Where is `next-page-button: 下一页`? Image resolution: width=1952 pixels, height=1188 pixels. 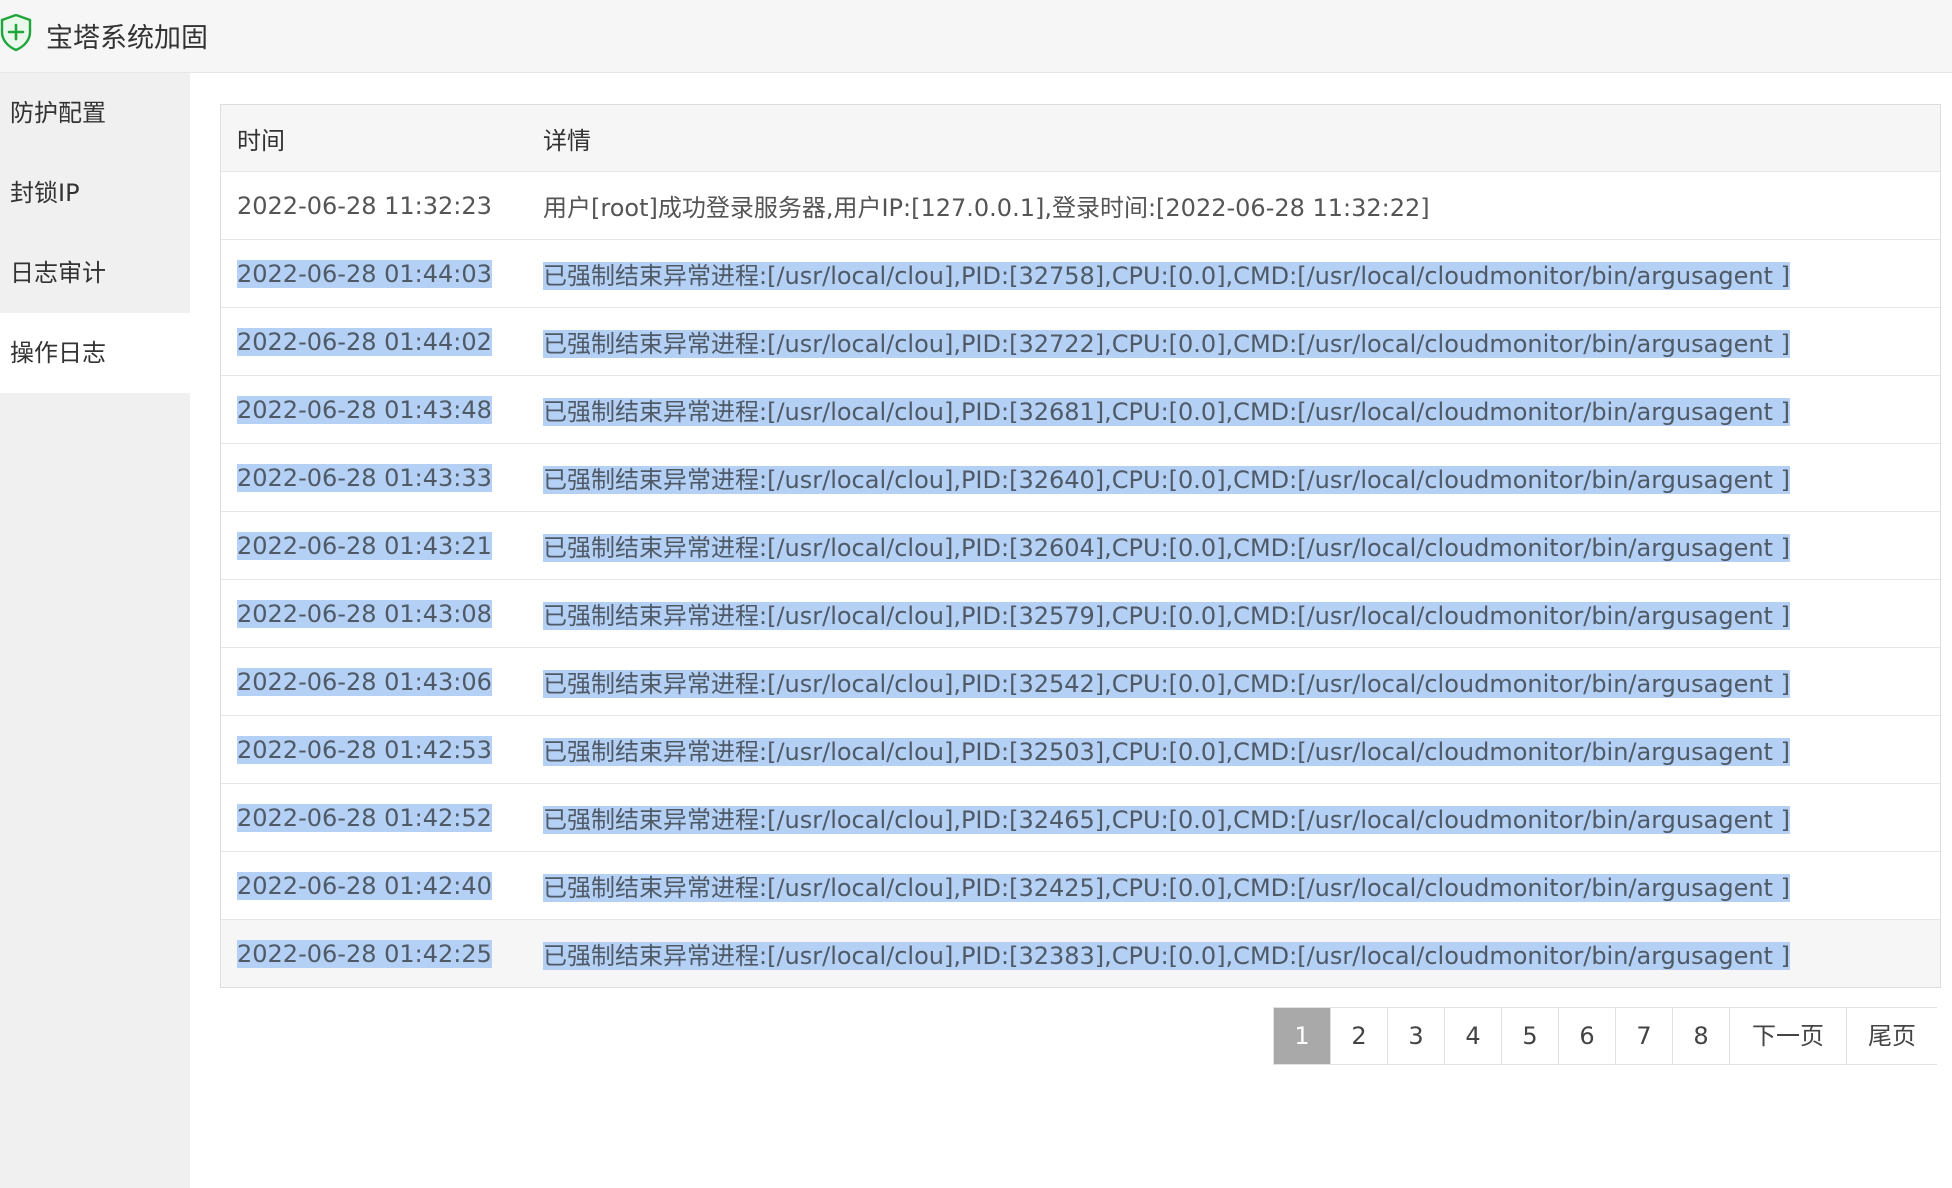
next-page-button: 下一页 is located at coordinates (1788, 1036).